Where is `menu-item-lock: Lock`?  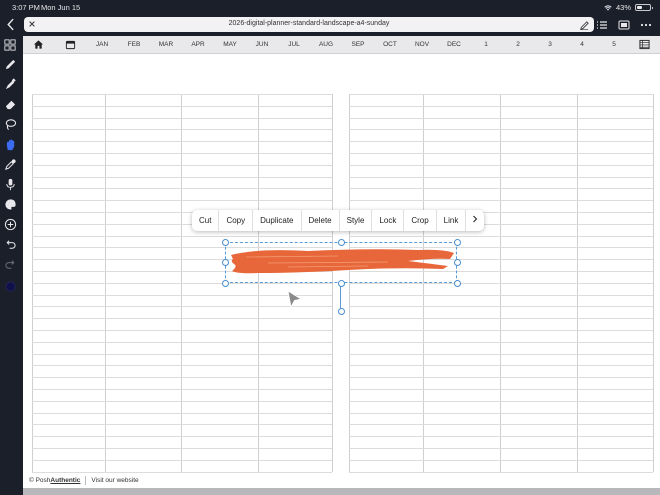 menu-item-lock: Lock is located at coordinates (388, 220).